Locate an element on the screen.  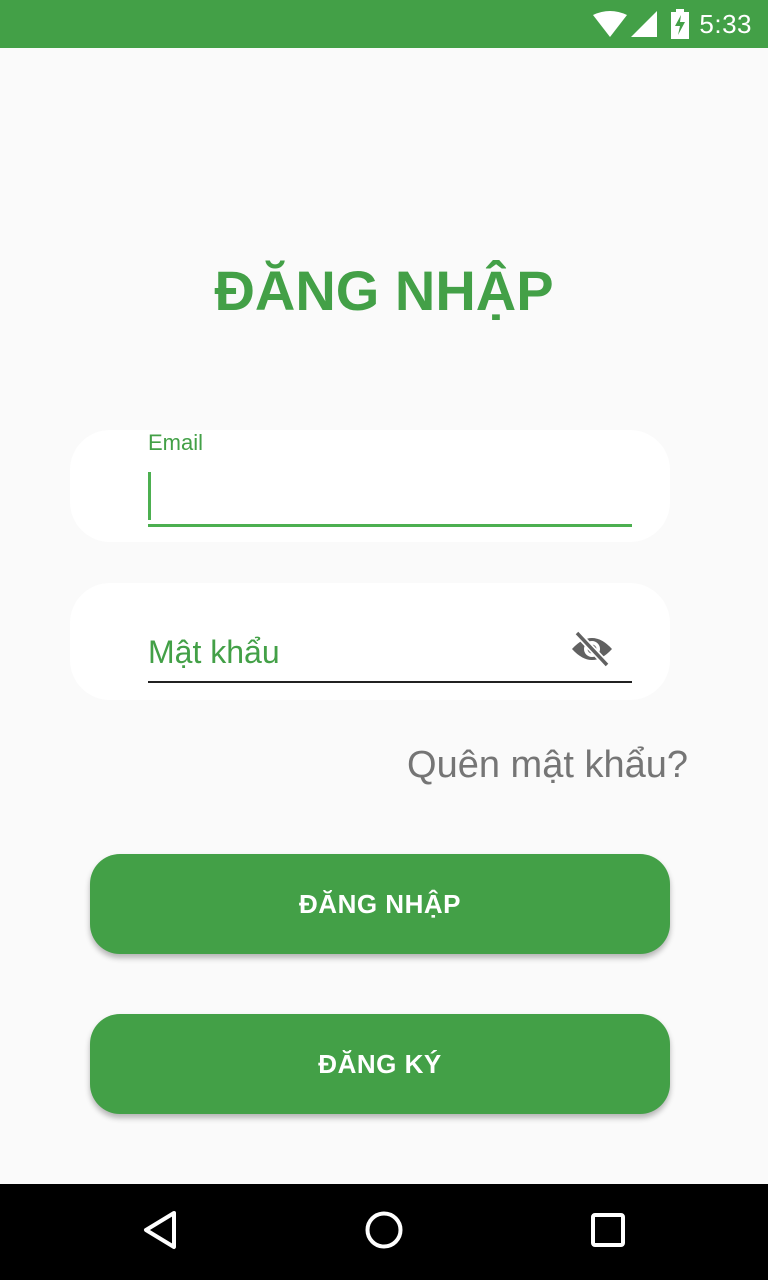
navigation-bar is located at coordinates (384, 1232).